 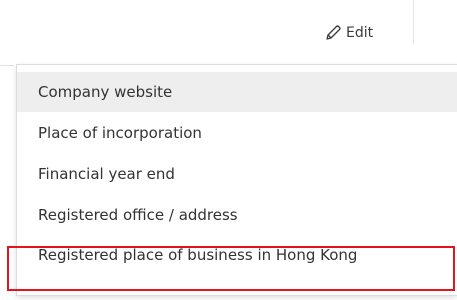 What do you see at coordinates (105, 92) in the screenshot?
I see `menu-item-label: Company website` at bounding box center [105, 92].